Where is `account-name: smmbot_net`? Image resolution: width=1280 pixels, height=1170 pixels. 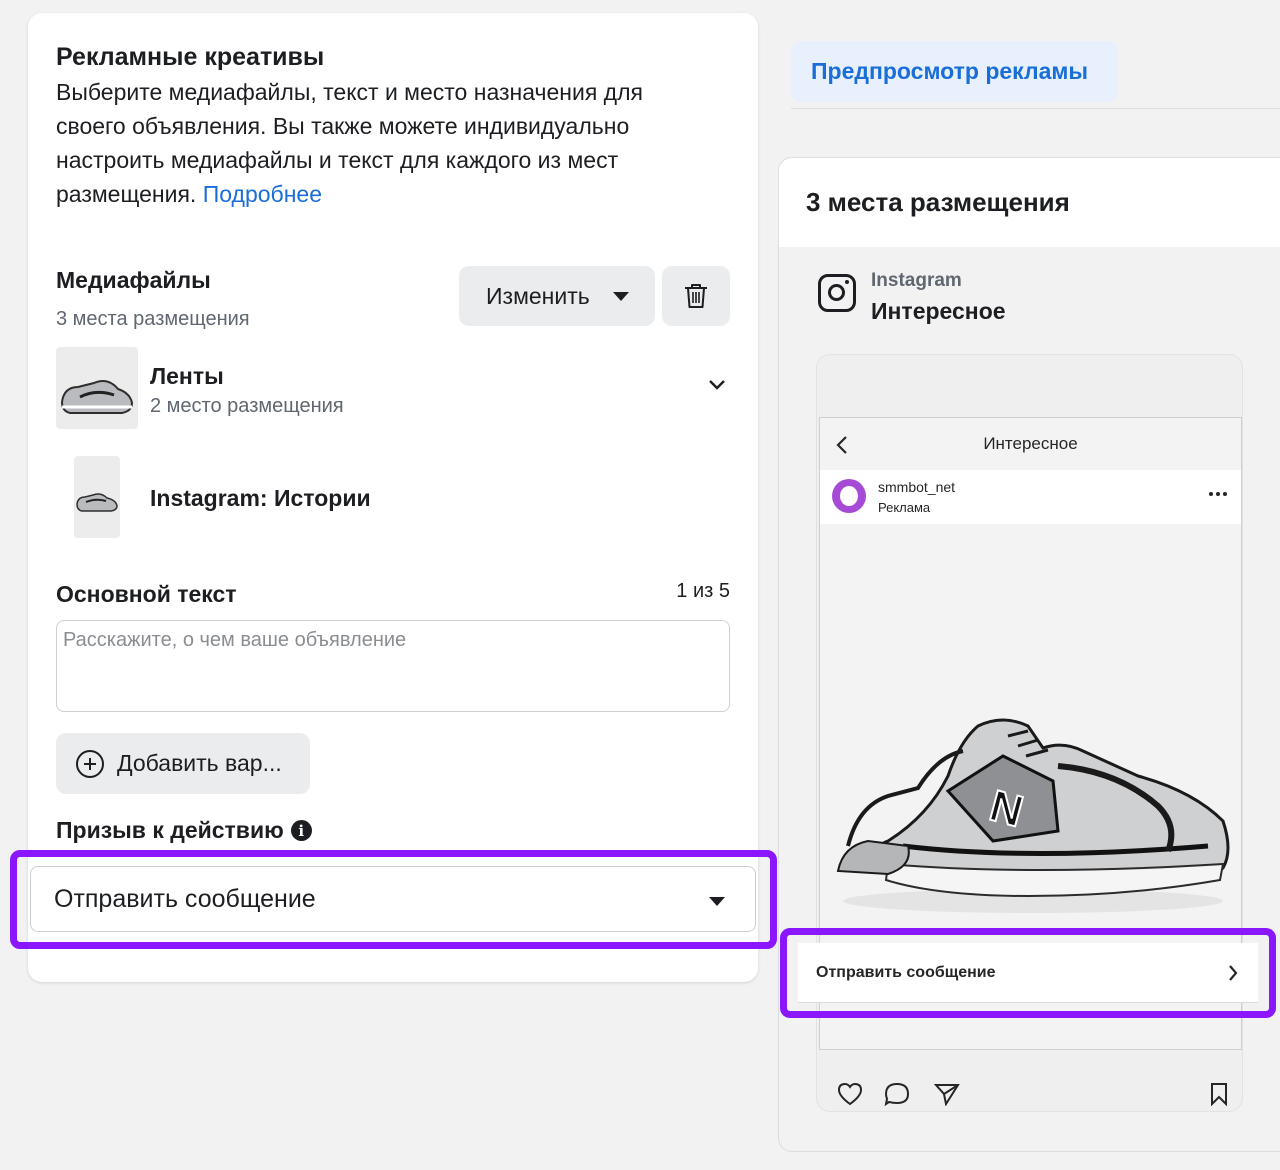
account-name: smmbot_net is located at coordinates (917, 487).